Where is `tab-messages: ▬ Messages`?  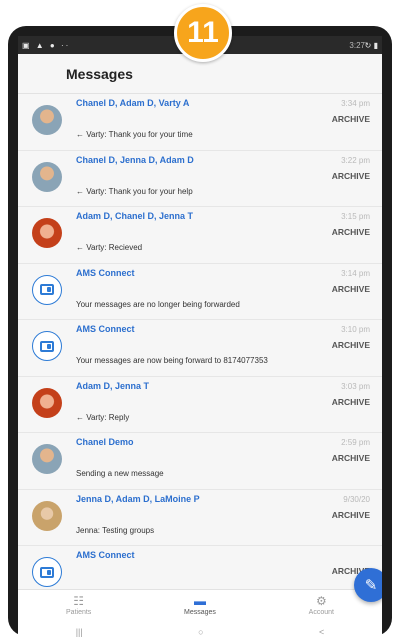
tab-messages: ▬ Messages is located at coordinates (199, 607).